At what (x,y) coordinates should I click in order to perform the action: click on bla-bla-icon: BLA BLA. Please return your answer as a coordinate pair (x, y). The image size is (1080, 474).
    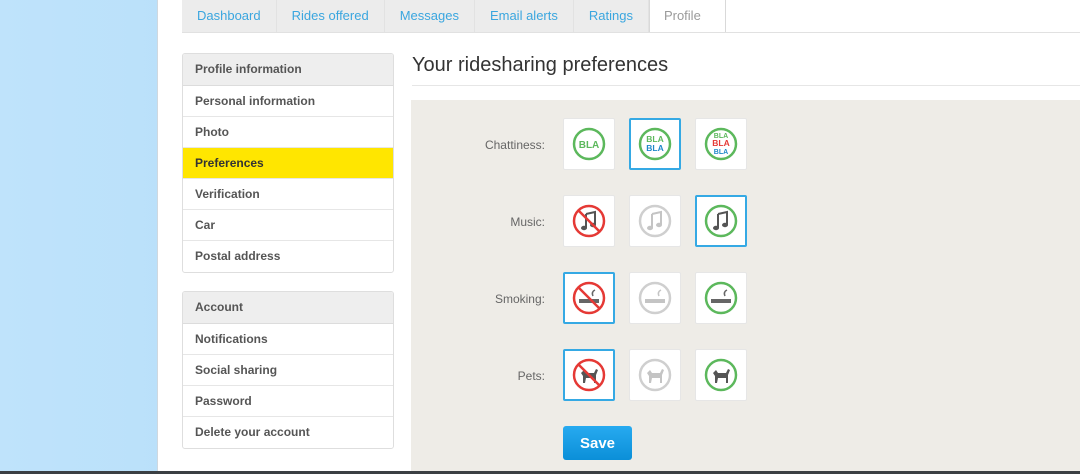
    Looking at the image, I should click on (655, 144).